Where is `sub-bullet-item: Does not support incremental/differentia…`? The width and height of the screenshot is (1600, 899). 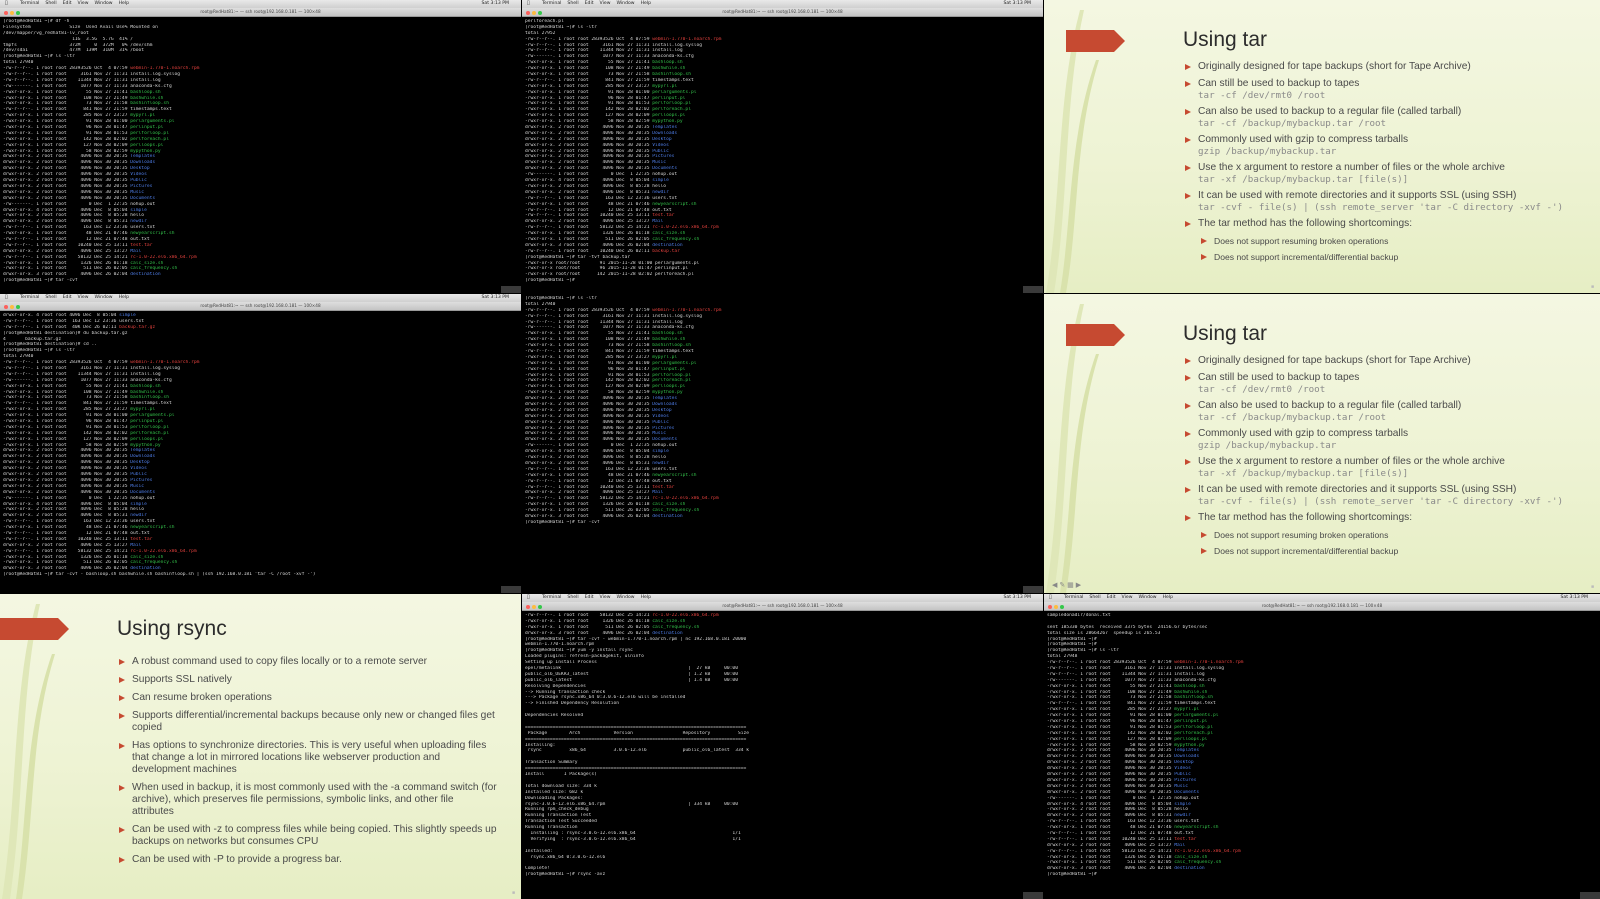
sub-bullet-item: Does not support incremental/differentia… is located at coordinates (1389, 257).